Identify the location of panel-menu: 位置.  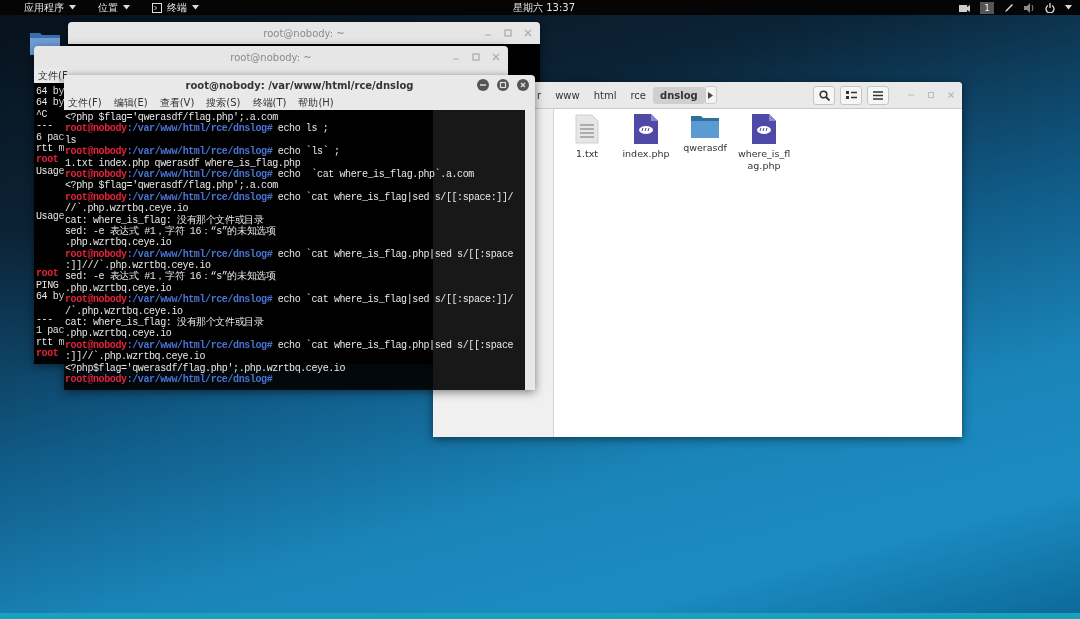
(114, 7).